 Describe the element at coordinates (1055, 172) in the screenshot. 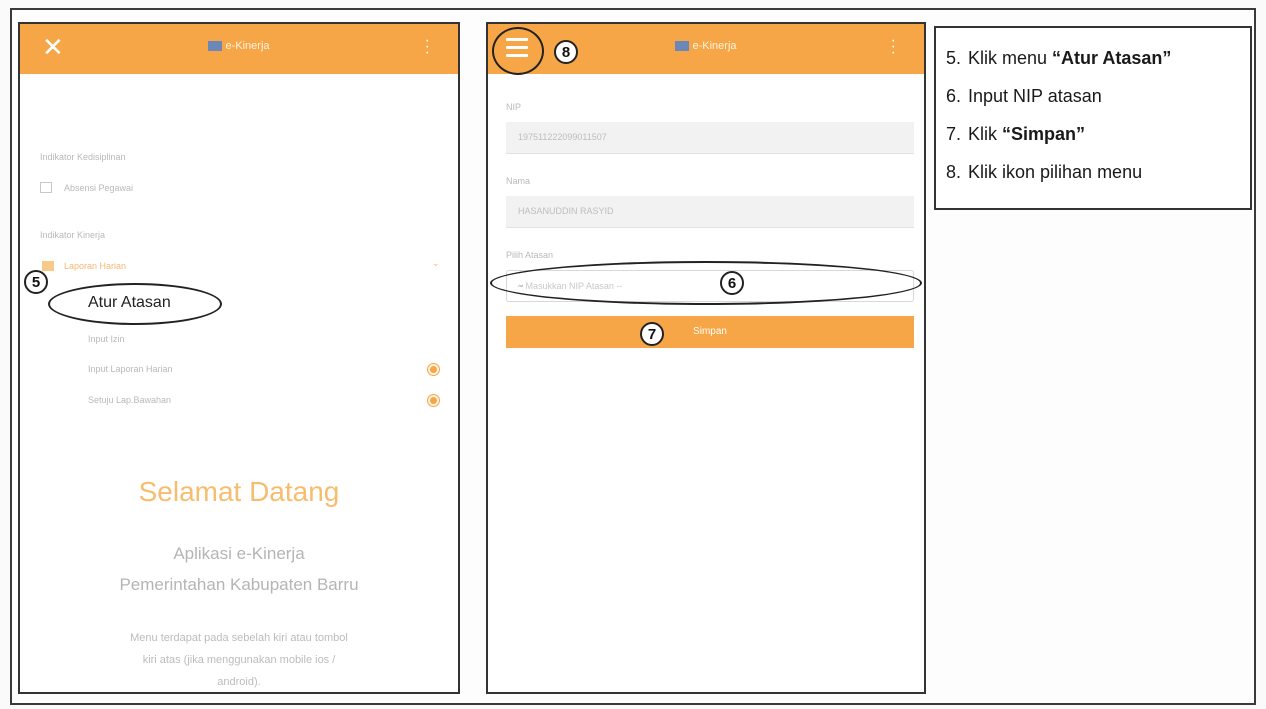

I see `legend-text: Klik ikon pilihan menu` at that location.